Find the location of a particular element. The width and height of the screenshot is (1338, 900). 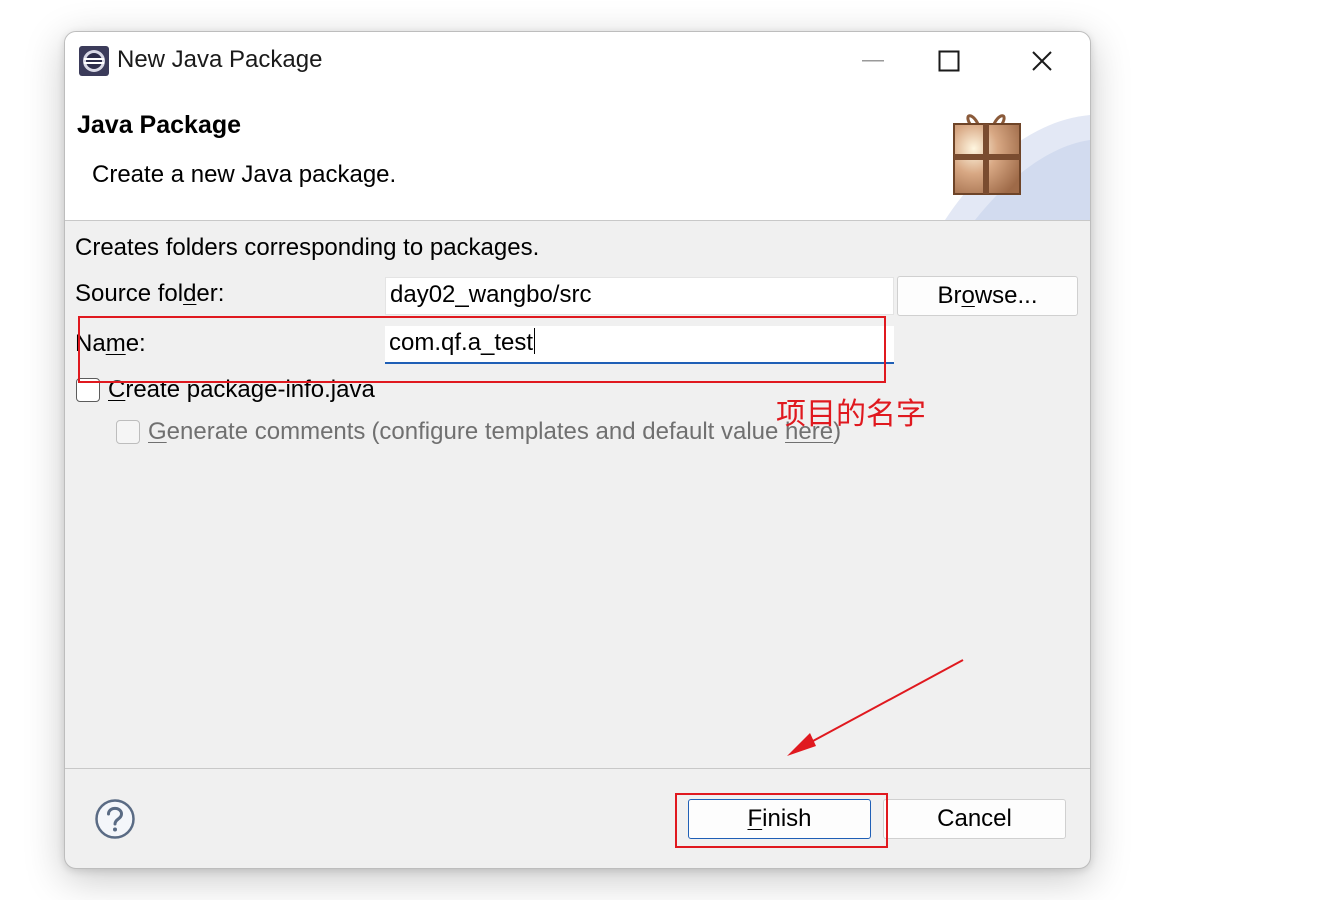

close-icon is located at coordinates (1042, 61).